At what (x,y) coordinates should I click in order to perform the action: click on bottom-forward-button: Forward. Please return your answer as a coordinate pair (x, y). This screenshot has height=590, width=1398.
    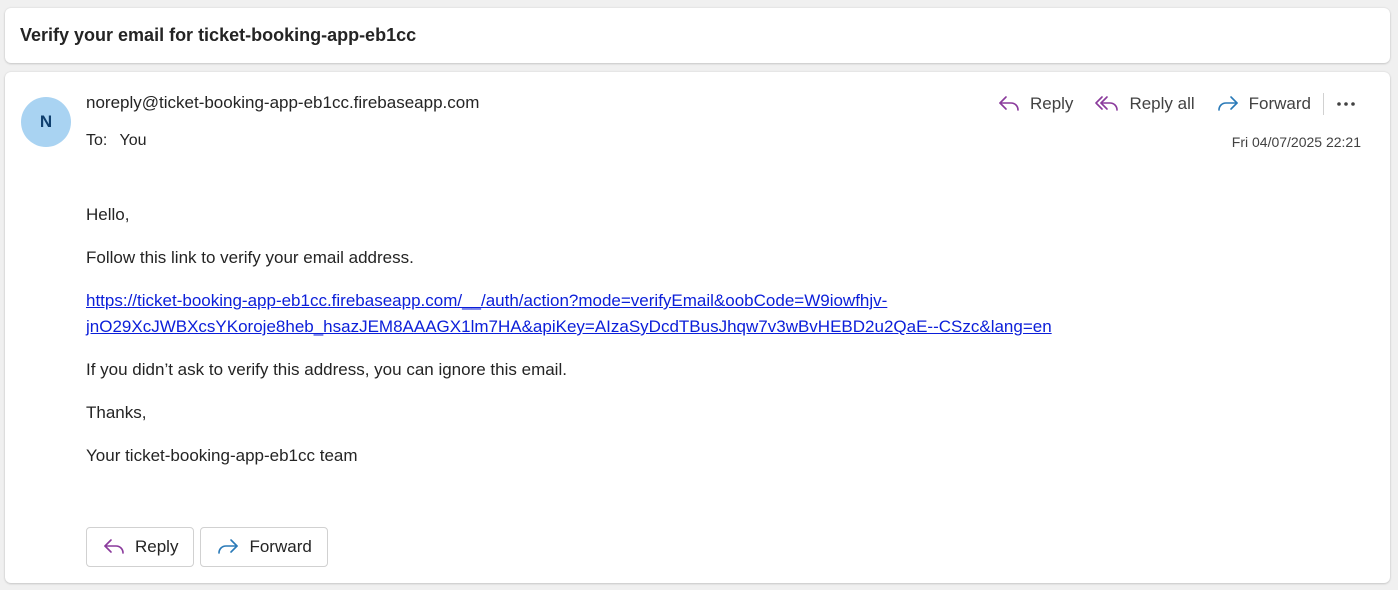
    Looking at the image, I should click on (264, 547).